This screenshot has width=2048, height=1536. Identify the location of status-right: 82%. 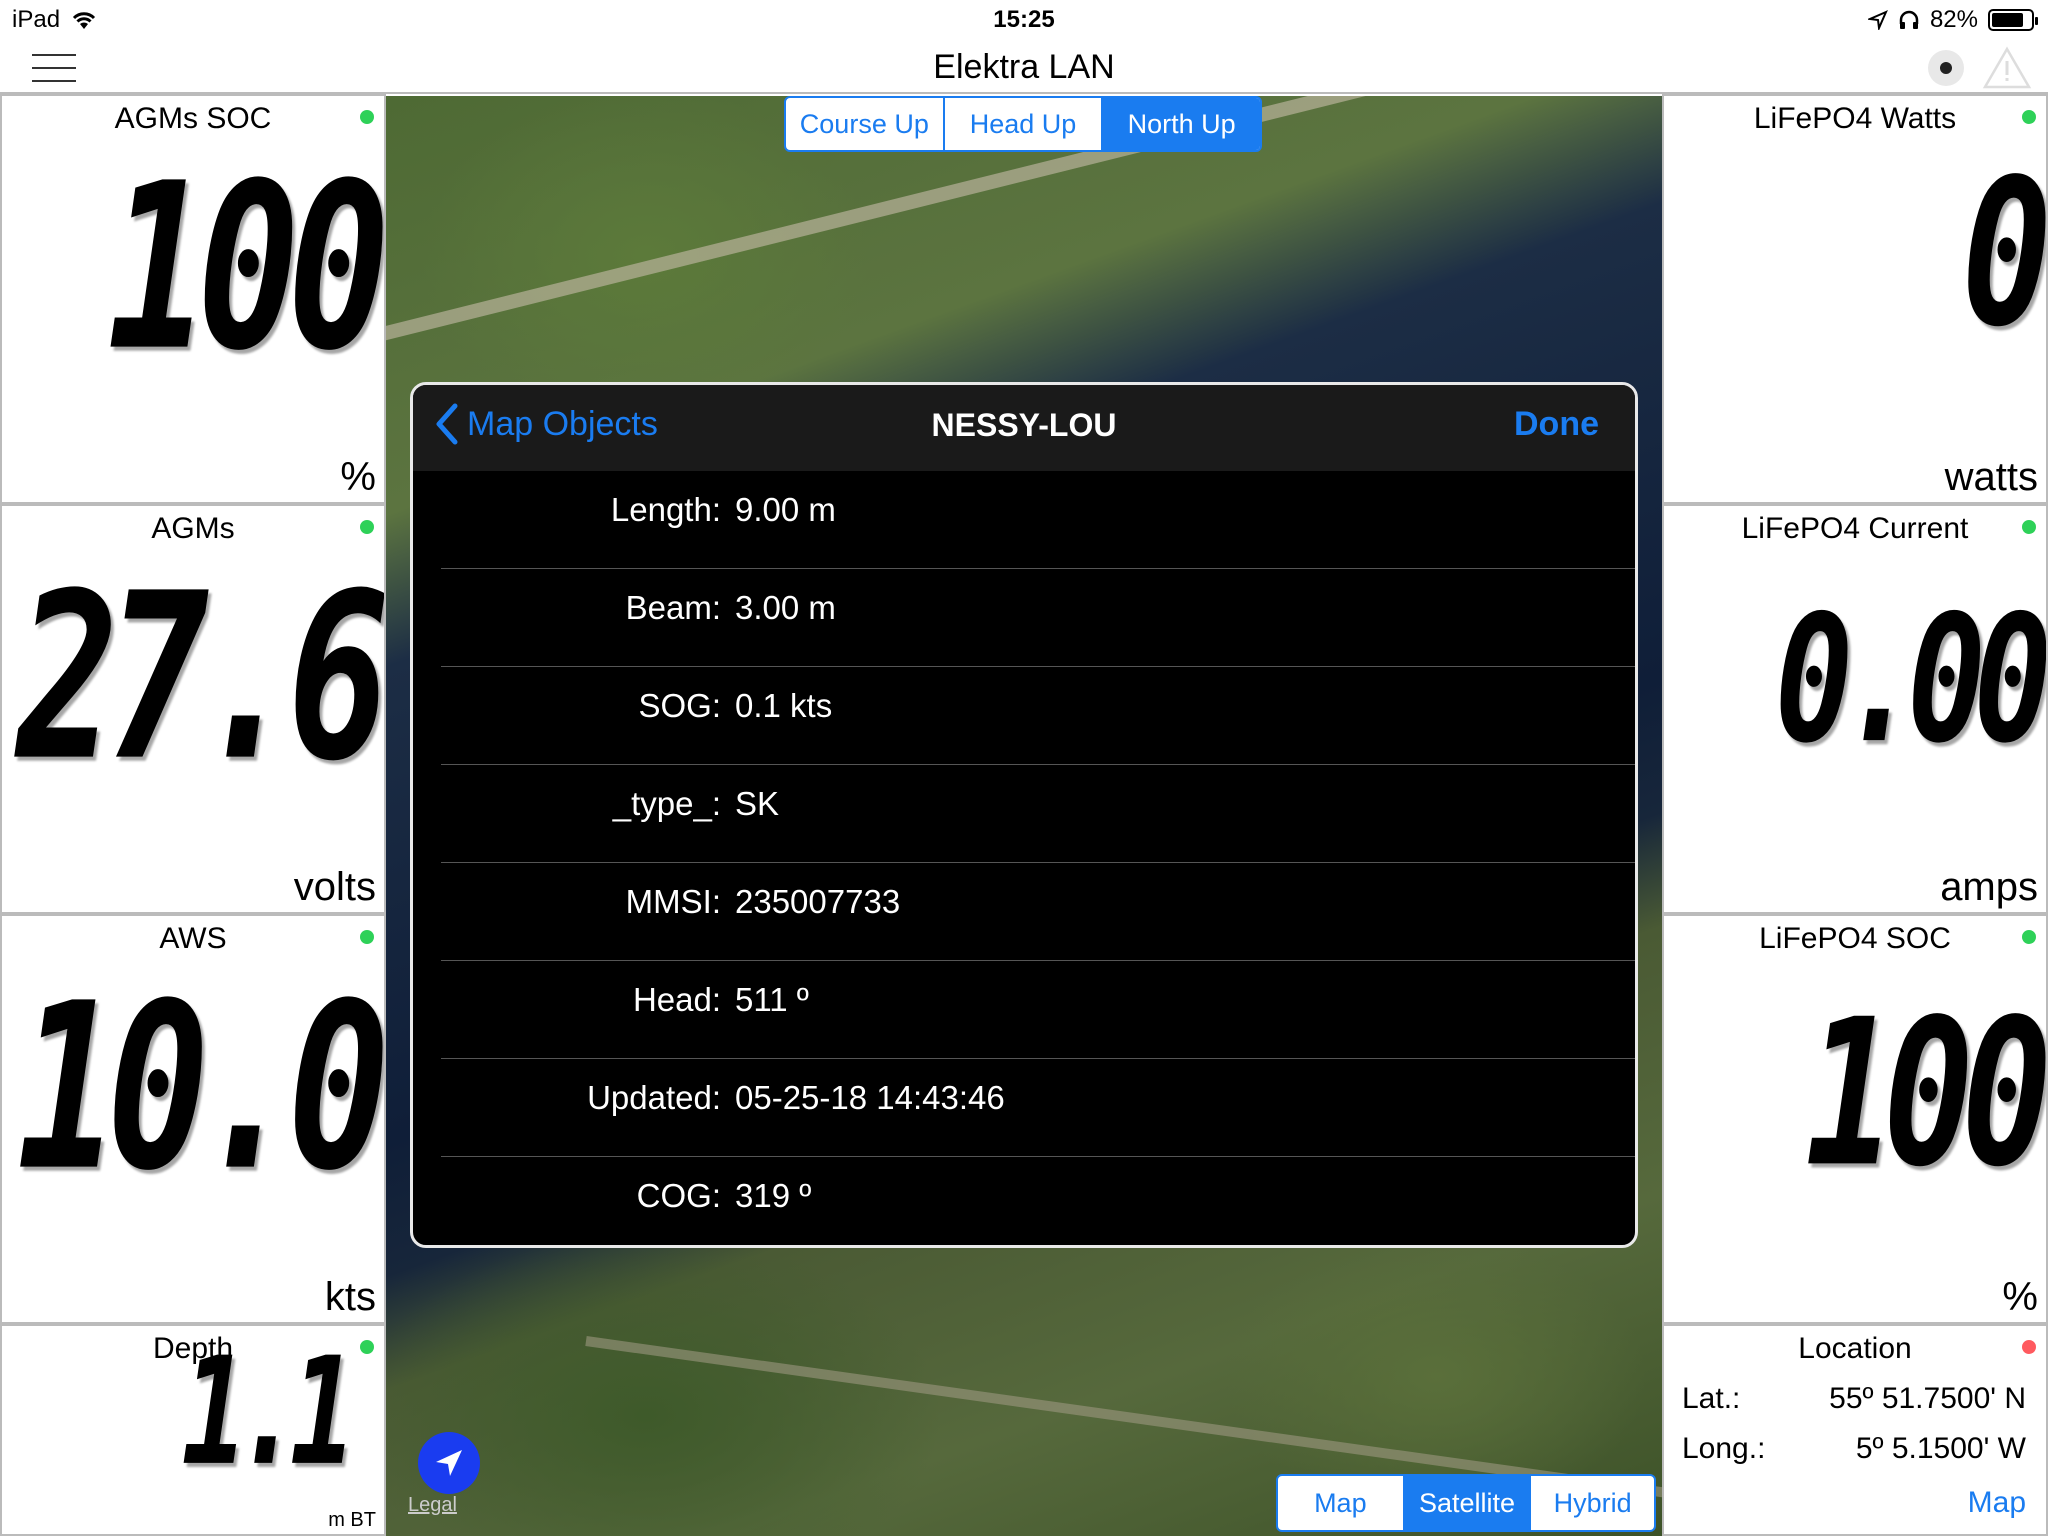
(1952, 20).